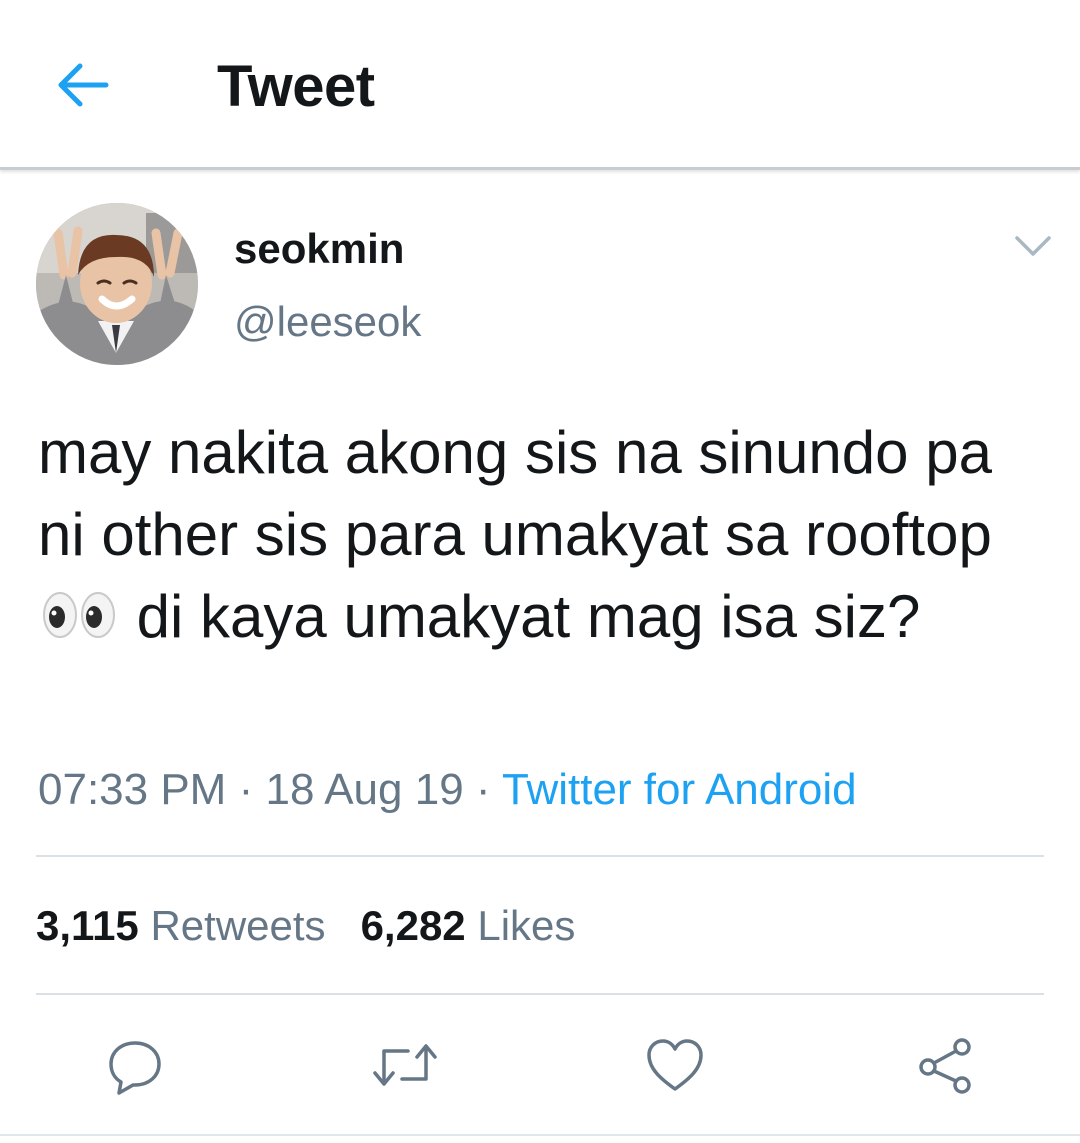 This screenshot has height=1143, width=1080. I want to click on share-icon, so click(945, 1066).